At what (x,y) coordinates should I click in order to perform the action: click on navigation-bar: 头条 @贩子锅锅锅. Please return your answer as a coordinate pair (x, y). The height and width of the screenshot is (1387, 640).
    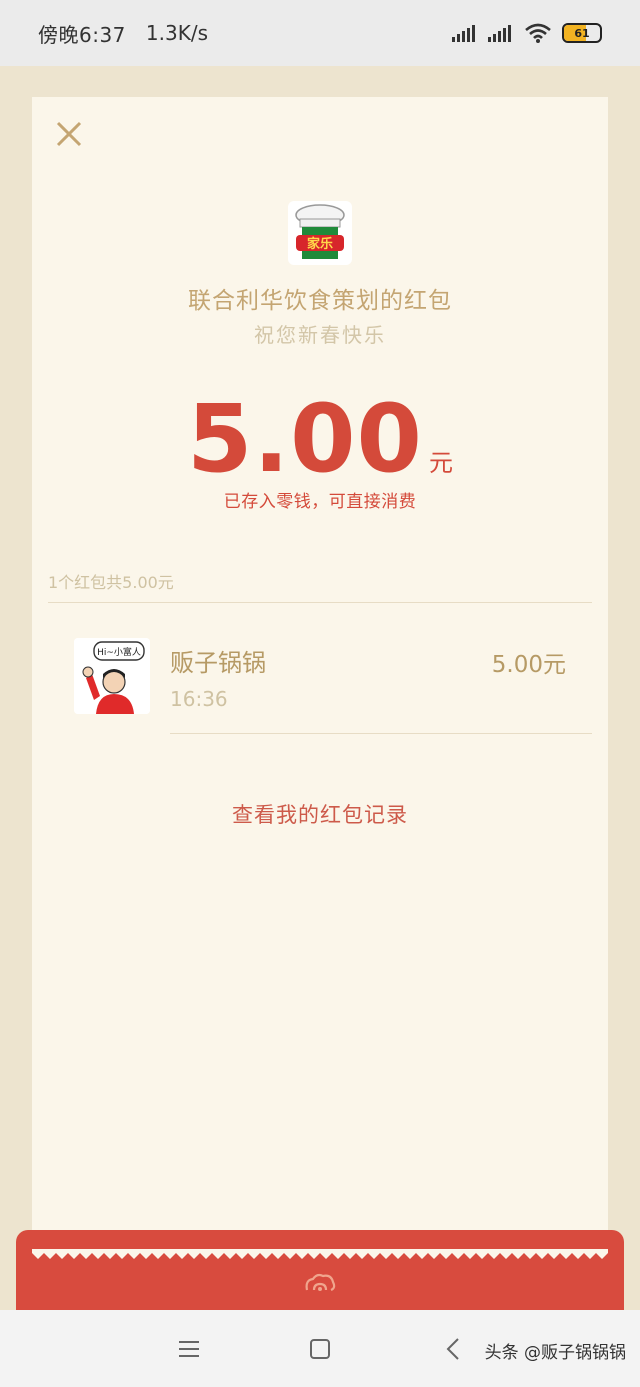
    Looking at the image, I should click on (320, 1348).